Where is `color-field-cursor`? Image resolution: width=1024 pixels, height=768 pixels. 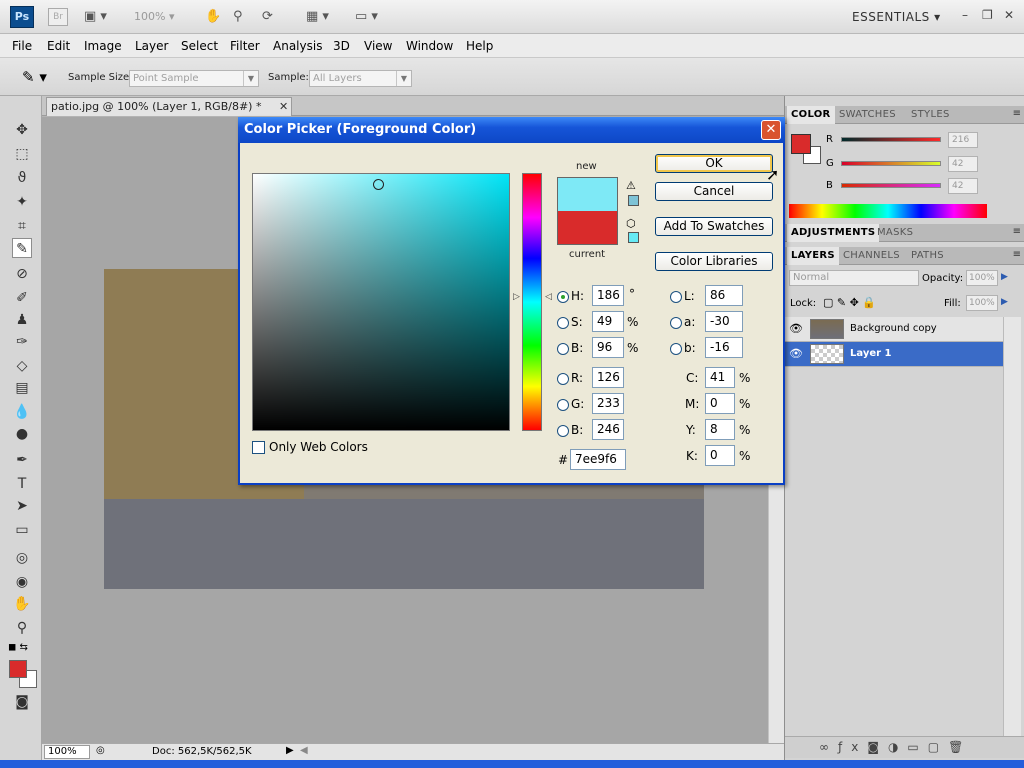
color-field-cursor is located at coordinates (378, 184).